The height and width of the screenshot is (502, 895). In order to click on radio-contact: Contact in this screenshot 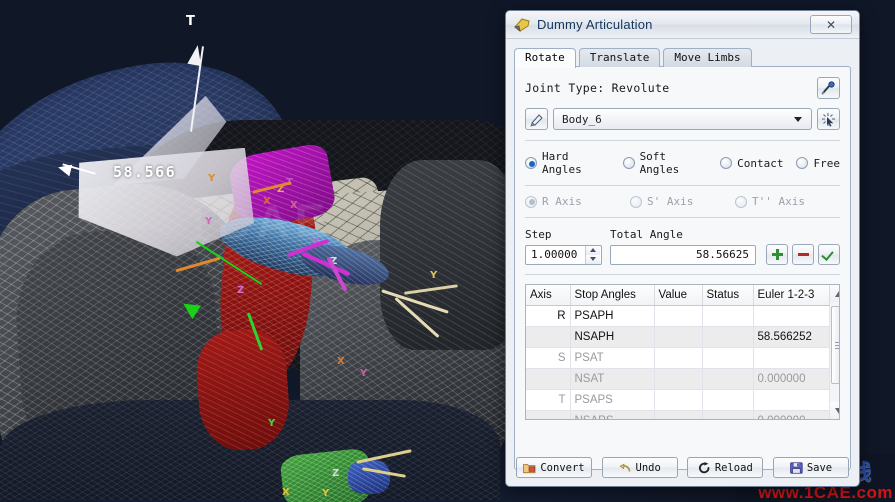, I will do `click(751, 163)`.